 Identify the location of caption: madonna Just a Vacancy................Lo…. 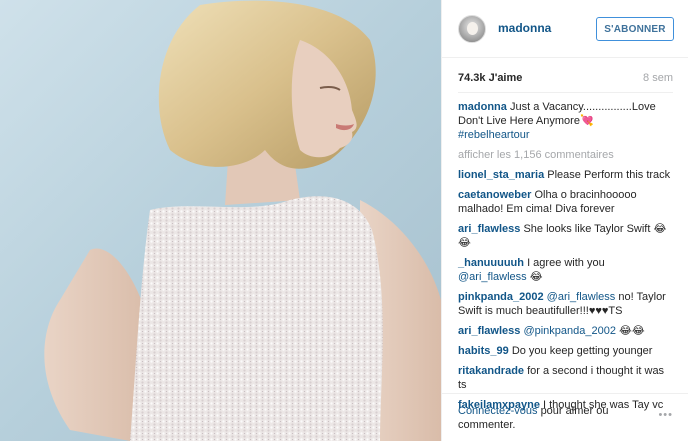
(566, 121).